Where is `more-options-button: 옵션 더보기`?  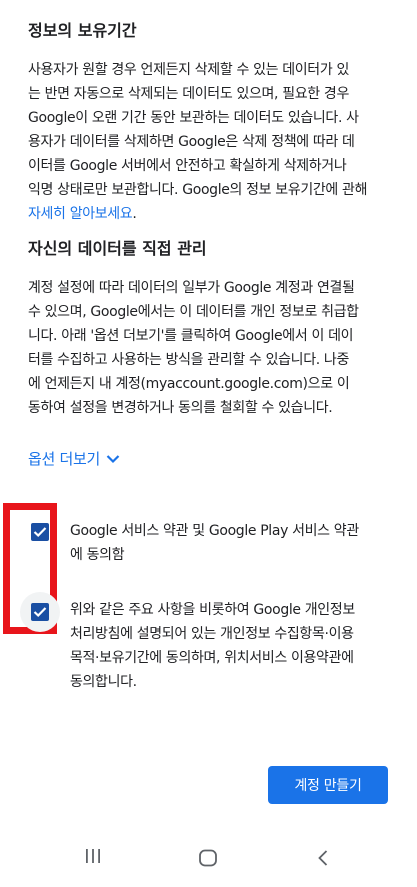
more-options-button: 옵션 더보기 is located at coordinates (74, 459).